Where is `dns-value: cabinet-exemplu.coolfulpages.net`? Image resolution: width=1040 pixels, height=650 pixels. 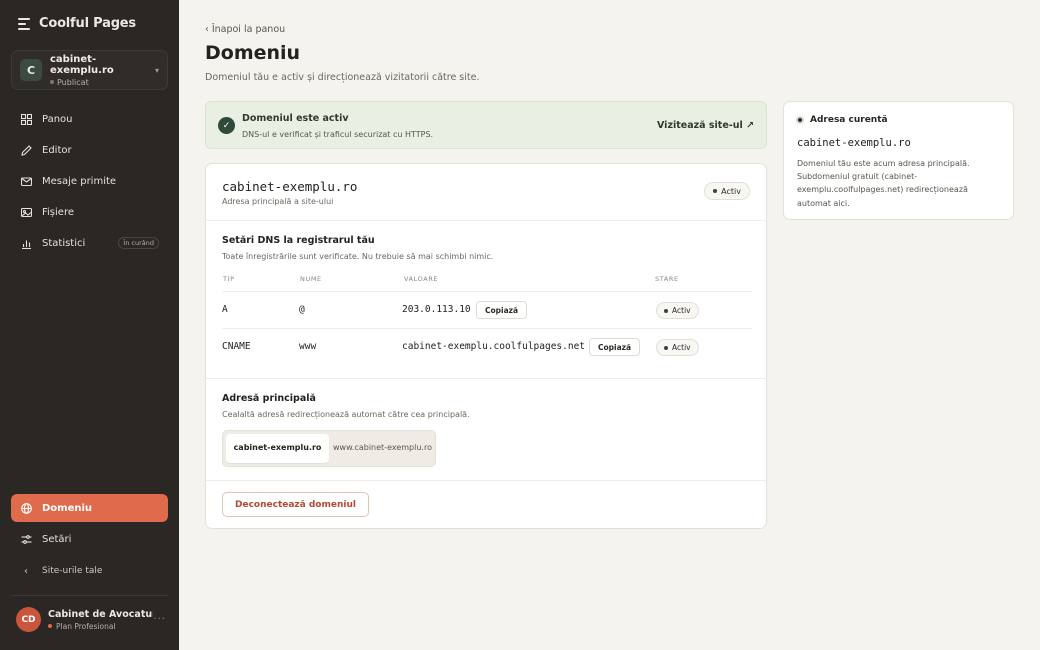
dns-value: cabinet-exemplu.coolfulpages.net is located at coordinates (494, 346).